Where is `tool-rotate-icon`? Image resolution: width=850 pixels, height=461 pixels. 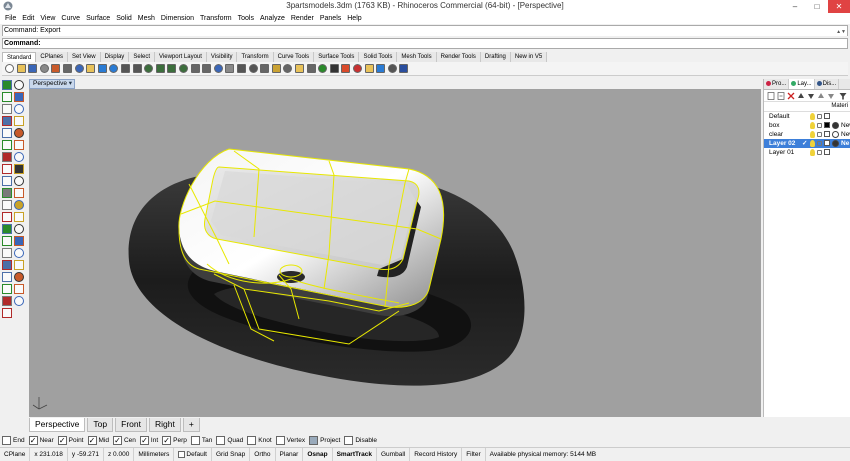 tool-rotate-icon is located at coordinates (7, 229).